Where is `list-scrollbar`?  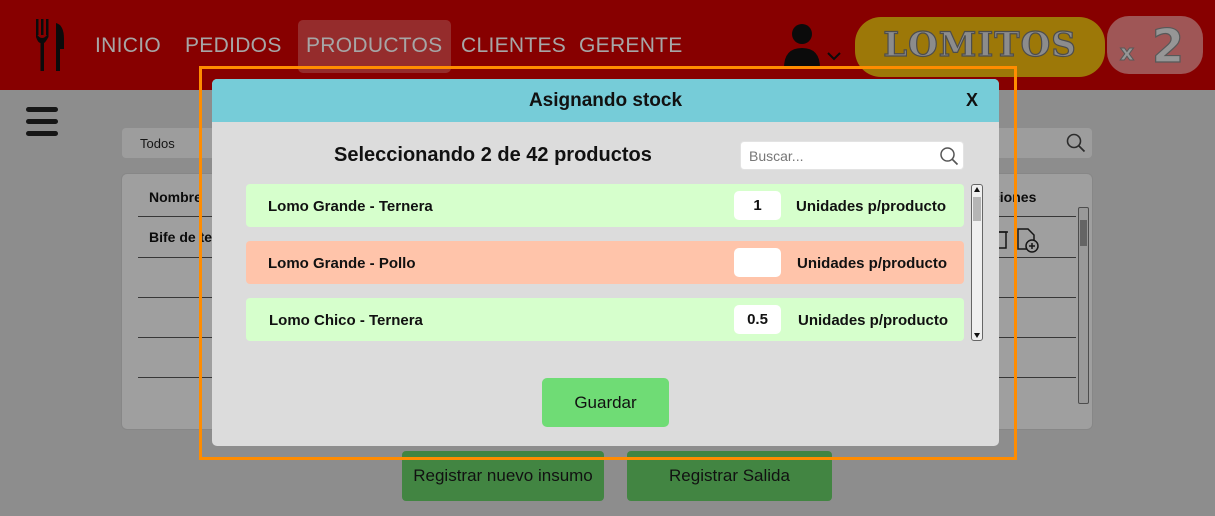
list-scrollbar is located at coordinates (977, 262).